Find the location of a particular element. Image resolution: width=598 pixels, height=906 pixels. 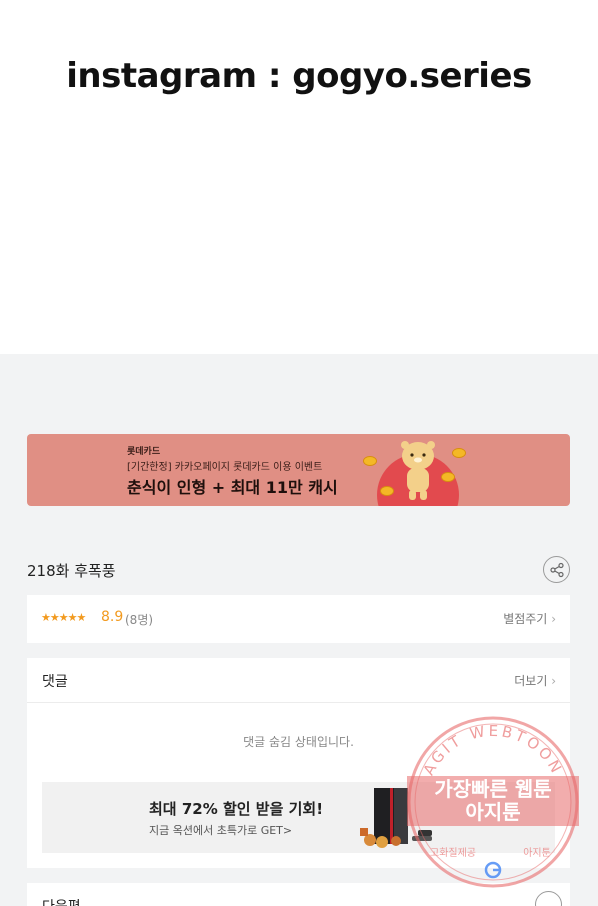

share-button is located at coordinates (556, 569).